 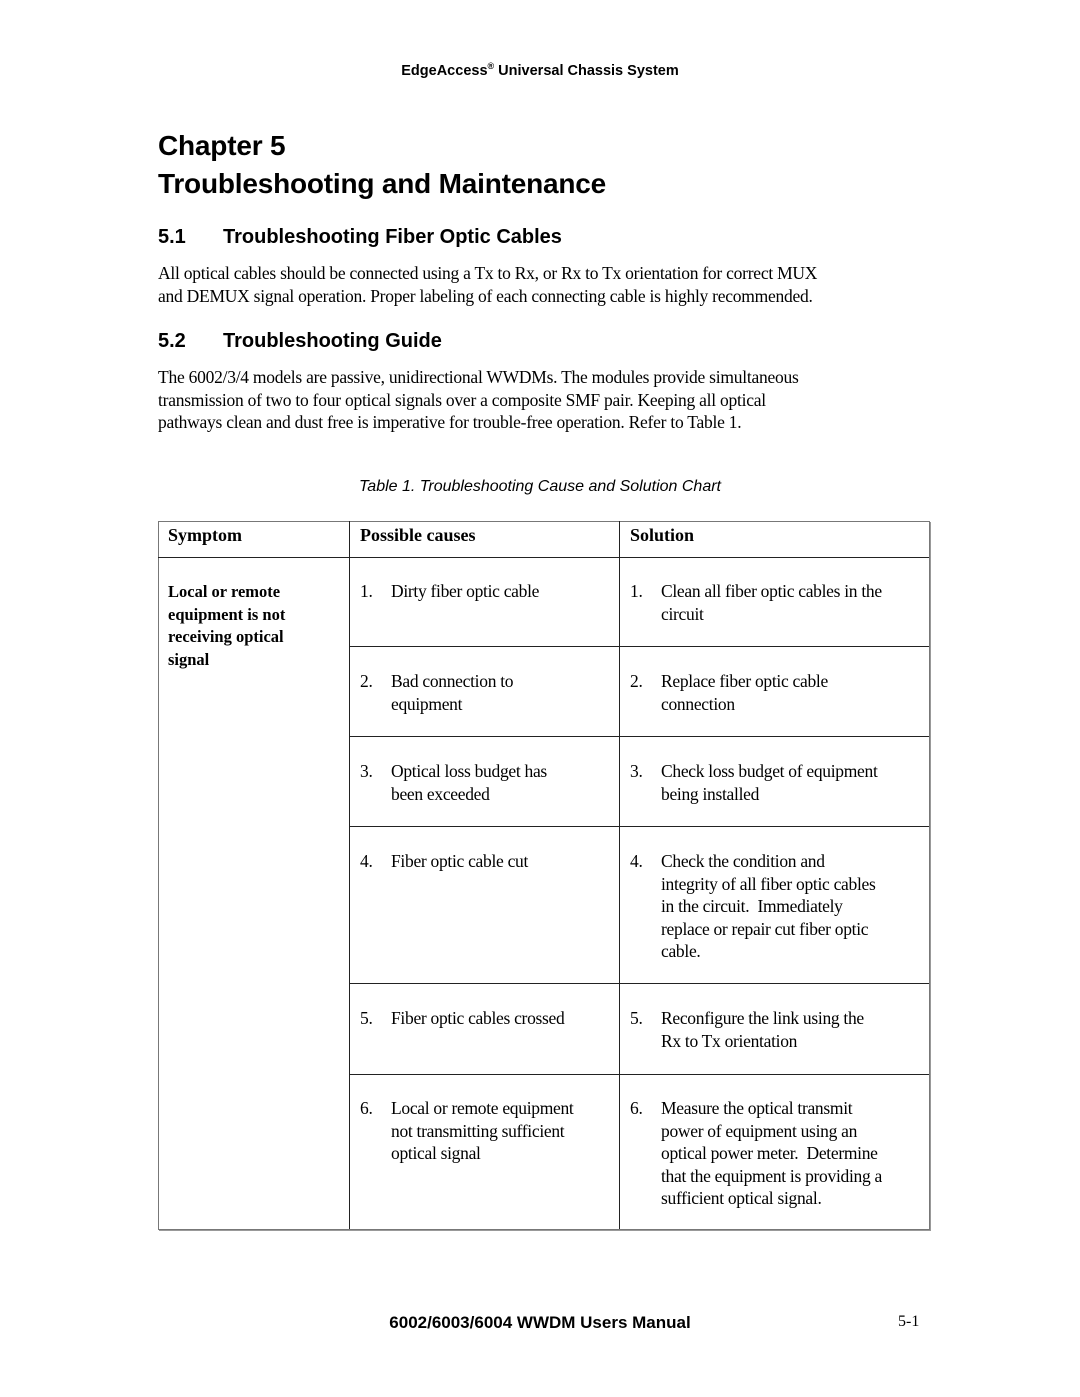 I want to click on chapter-name: Troubleshooting and Maintenance, so click(x=382, y=183).